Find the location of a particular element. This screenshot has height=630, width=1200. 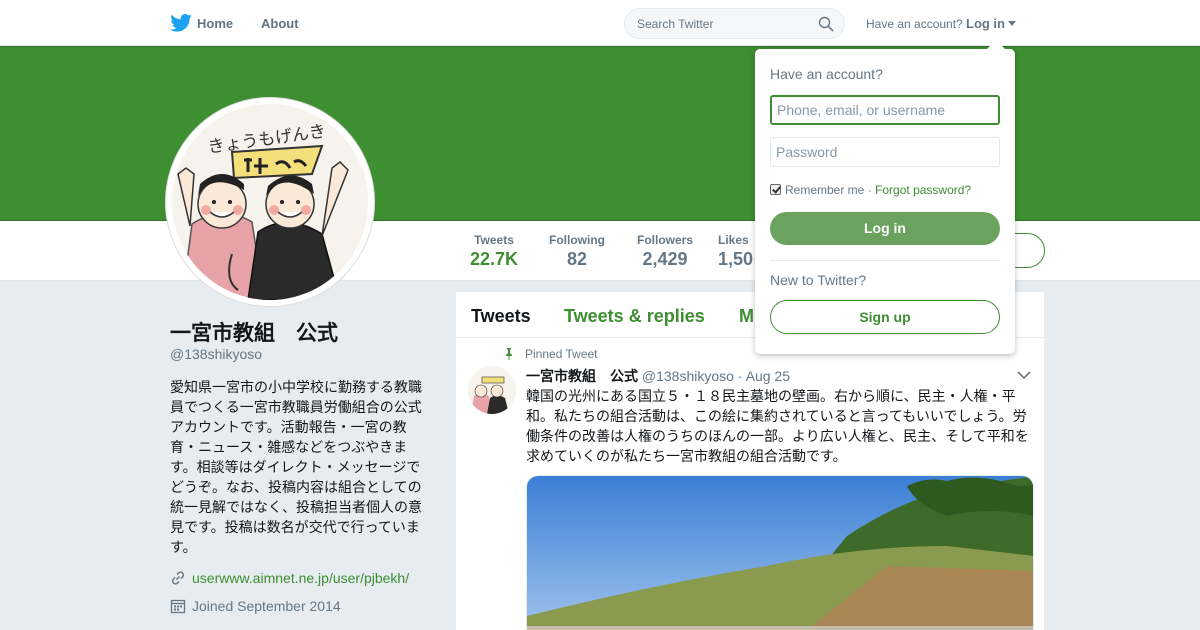

twitter-bird-icon is located at coordinates (181, 23).